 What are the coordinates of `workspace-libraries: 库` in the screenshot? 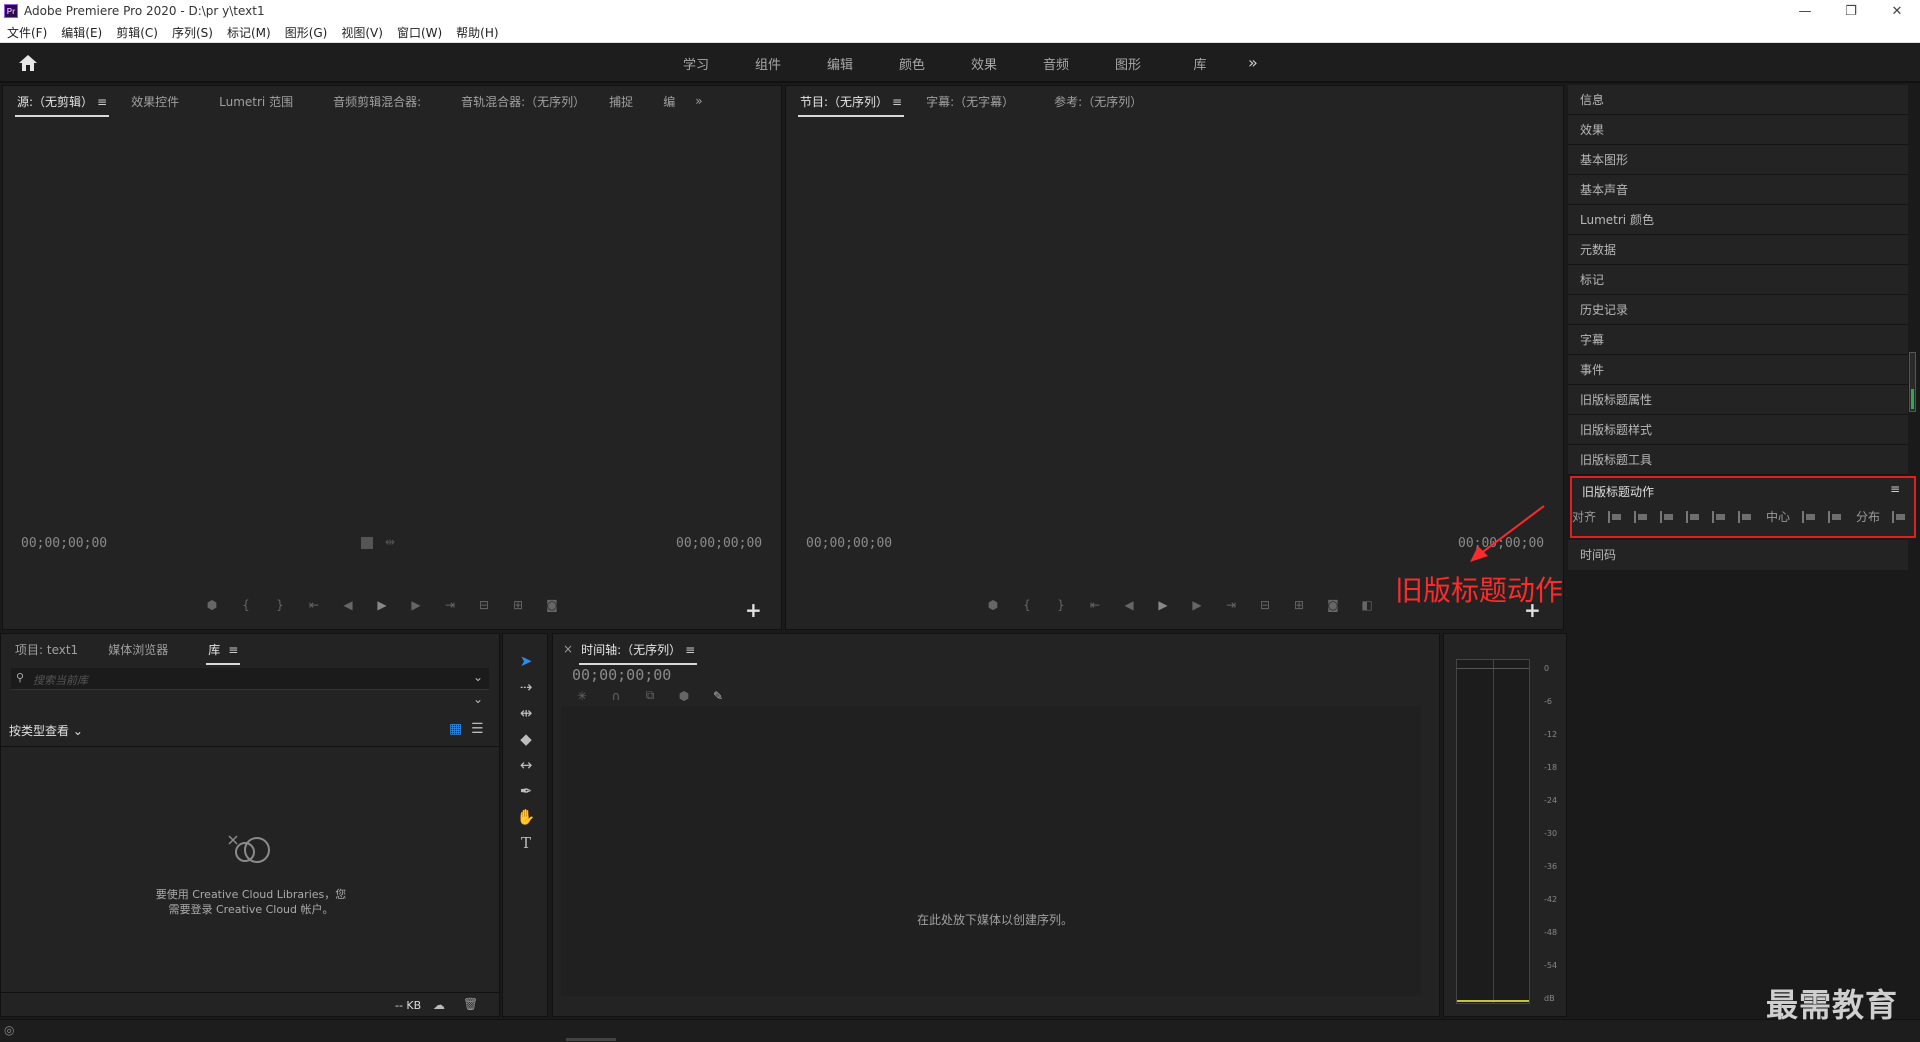 It's located at (1200, 63).